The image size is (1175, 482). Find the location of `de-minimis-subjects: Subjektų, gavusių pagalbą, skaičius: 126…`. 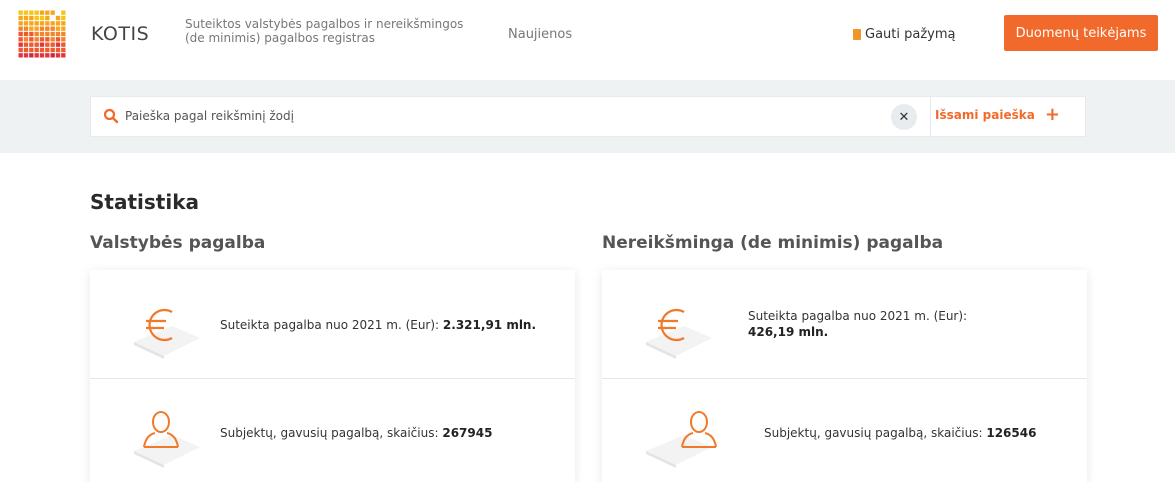

de-minimis-subjects: Subjektų, gavusių pagalbą, skaičius: 126… is located at coordinates (900, 433).